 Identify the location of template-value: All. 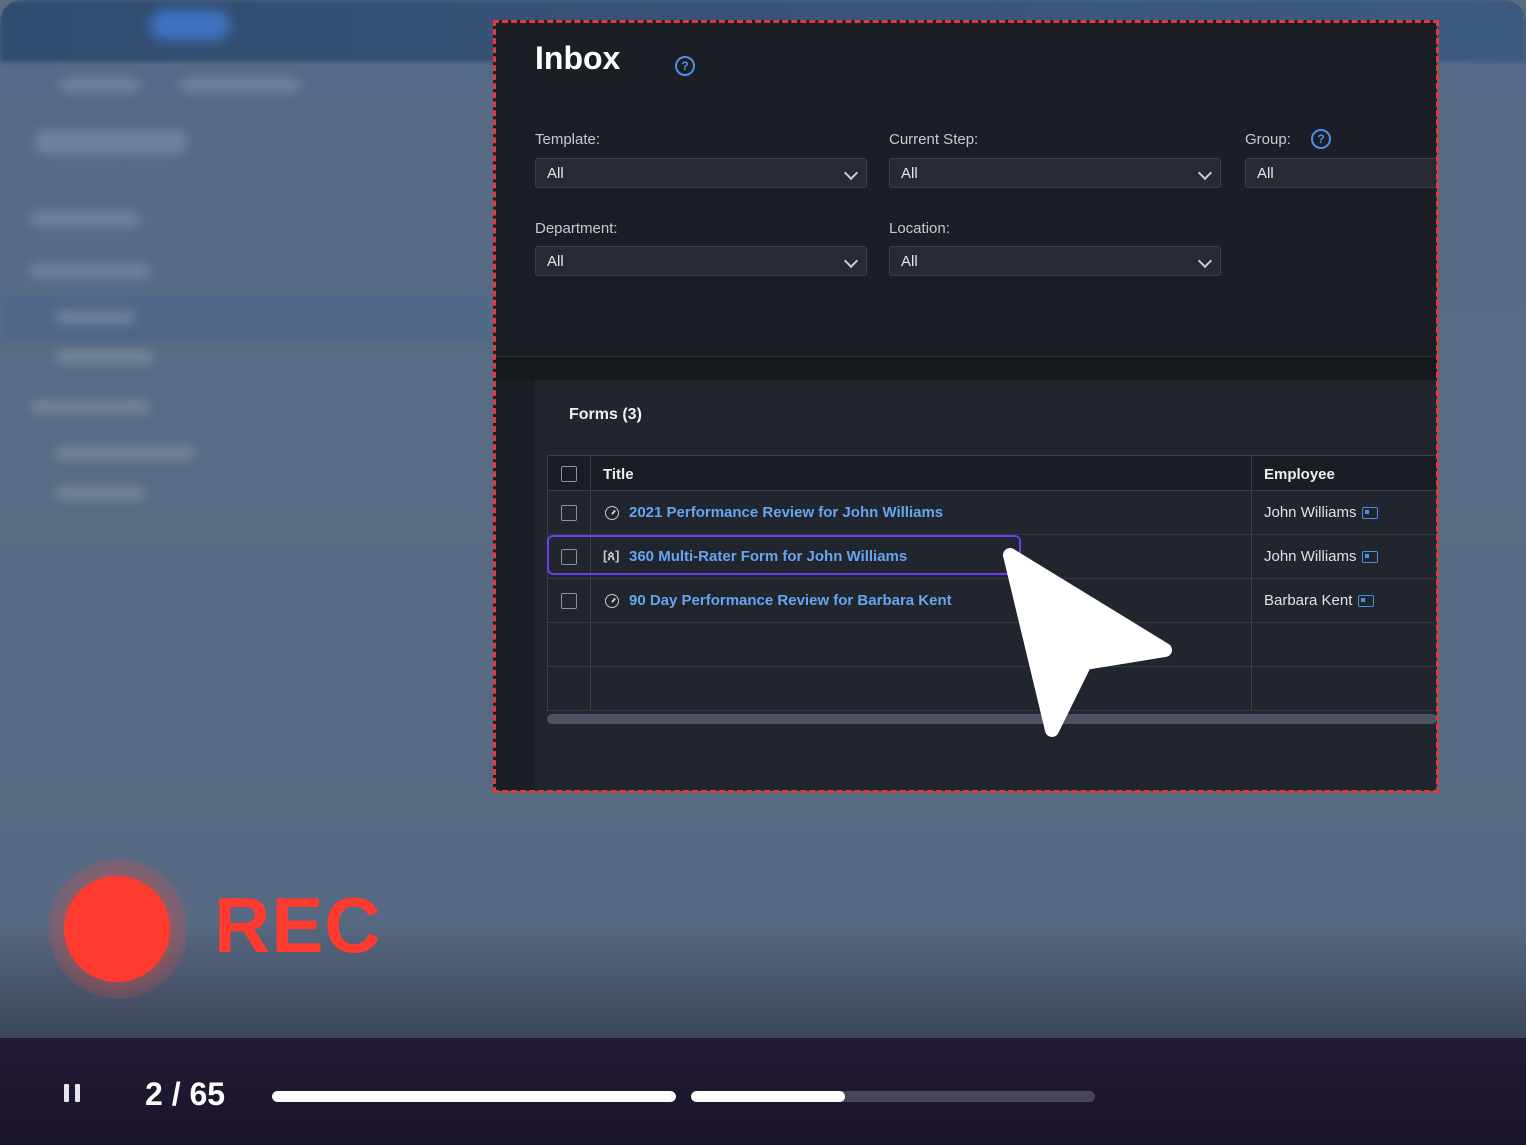
(555, 173).